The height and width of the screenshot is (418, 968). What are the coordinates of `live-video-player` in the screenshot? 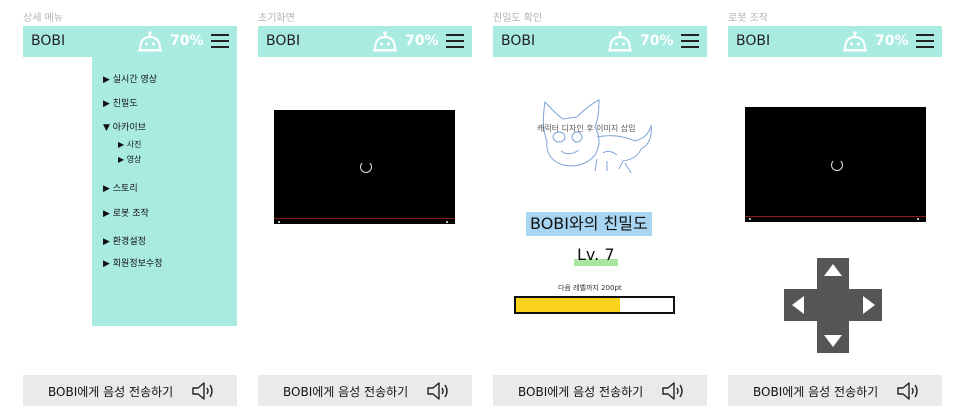 It's located at (364, 167).